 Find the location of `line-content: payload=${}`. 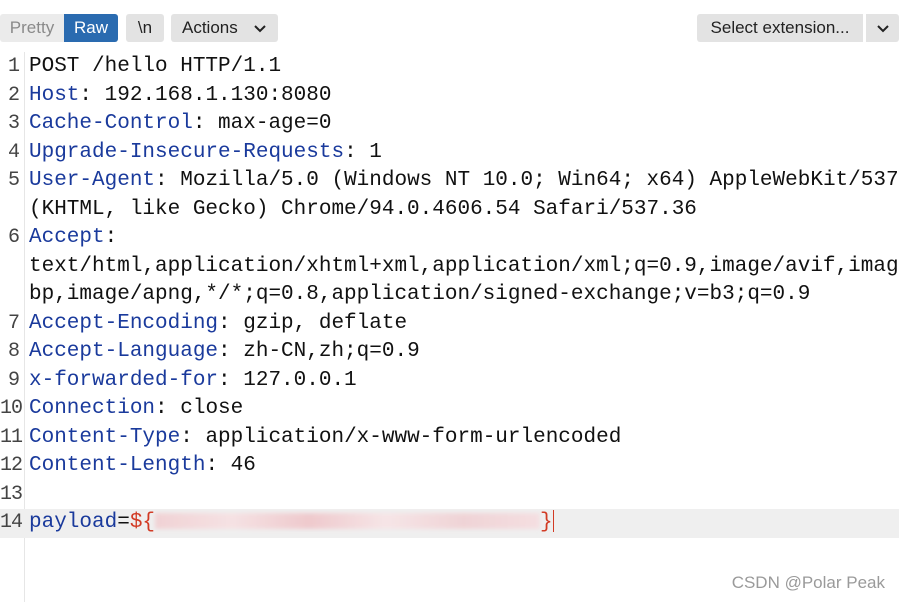

line-content: payload=${} is located at coordinates (291, 523).